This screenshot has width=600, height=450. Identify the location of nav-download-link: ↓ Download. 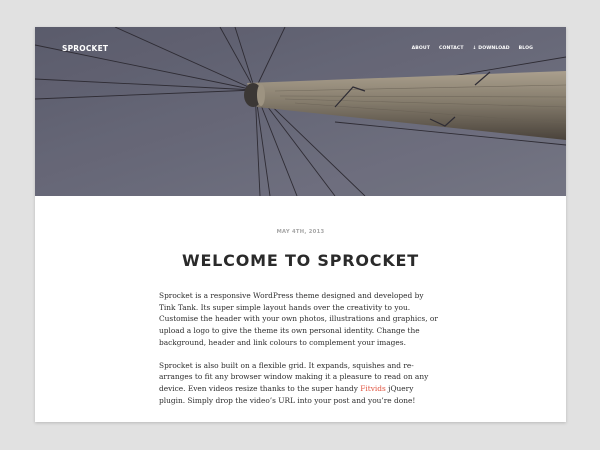
(491, 48).